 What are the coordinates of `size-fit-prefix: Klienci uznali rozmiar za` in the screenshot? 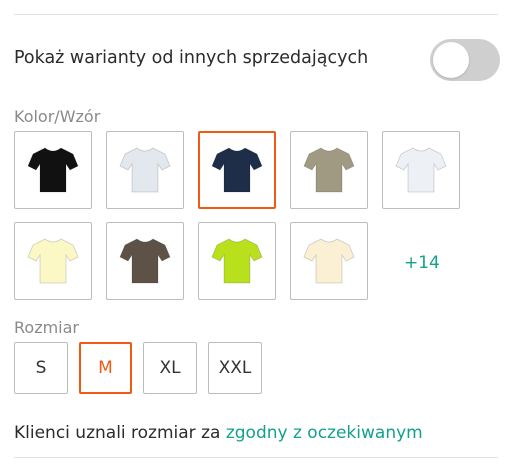 It's located at (120, 433).